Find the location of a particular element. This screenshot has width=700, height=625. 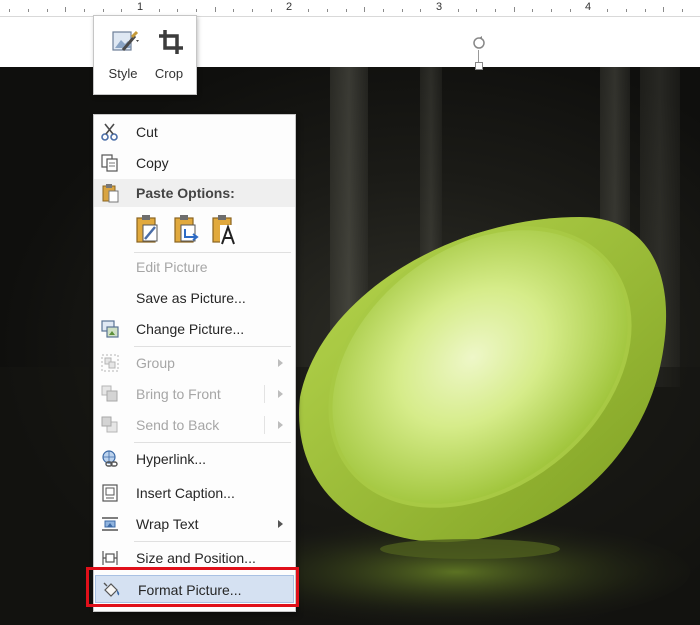

menu-item-cut: Cut is located at coordinates (194, 132).